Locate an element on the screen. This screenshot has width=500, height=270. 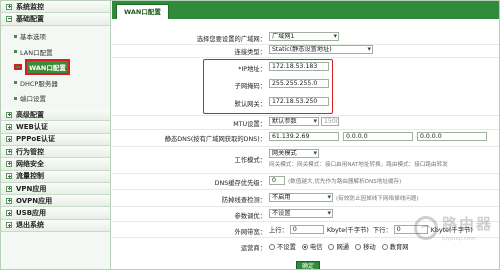
watermark-title: 路由器 is located at coordinates (467, 224).